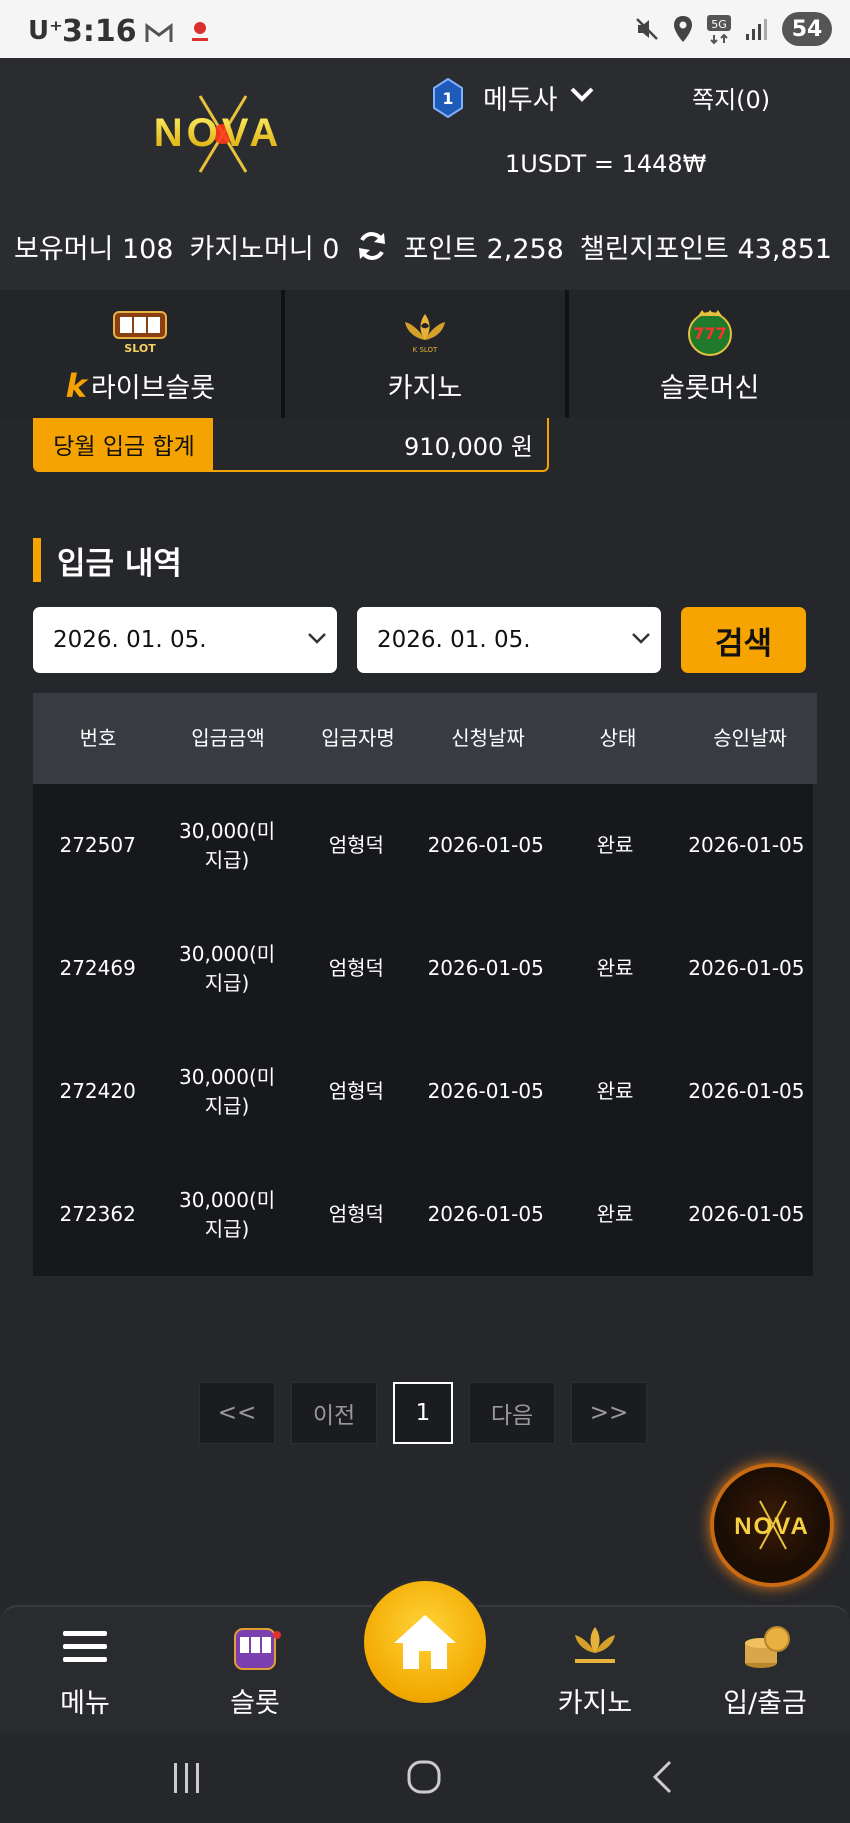 Image resolution: width=850 pixels, height=1823 pixels. I want to click on hamburger-icon, so click(85, 1646).